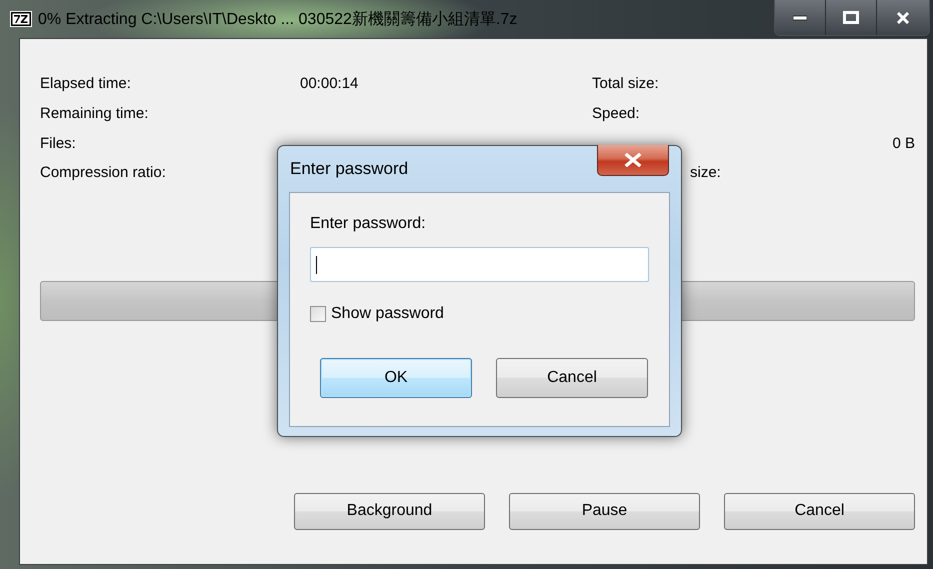 The image size is (933, 569). I want to click on show-password-checkbox, so click(318, 314).